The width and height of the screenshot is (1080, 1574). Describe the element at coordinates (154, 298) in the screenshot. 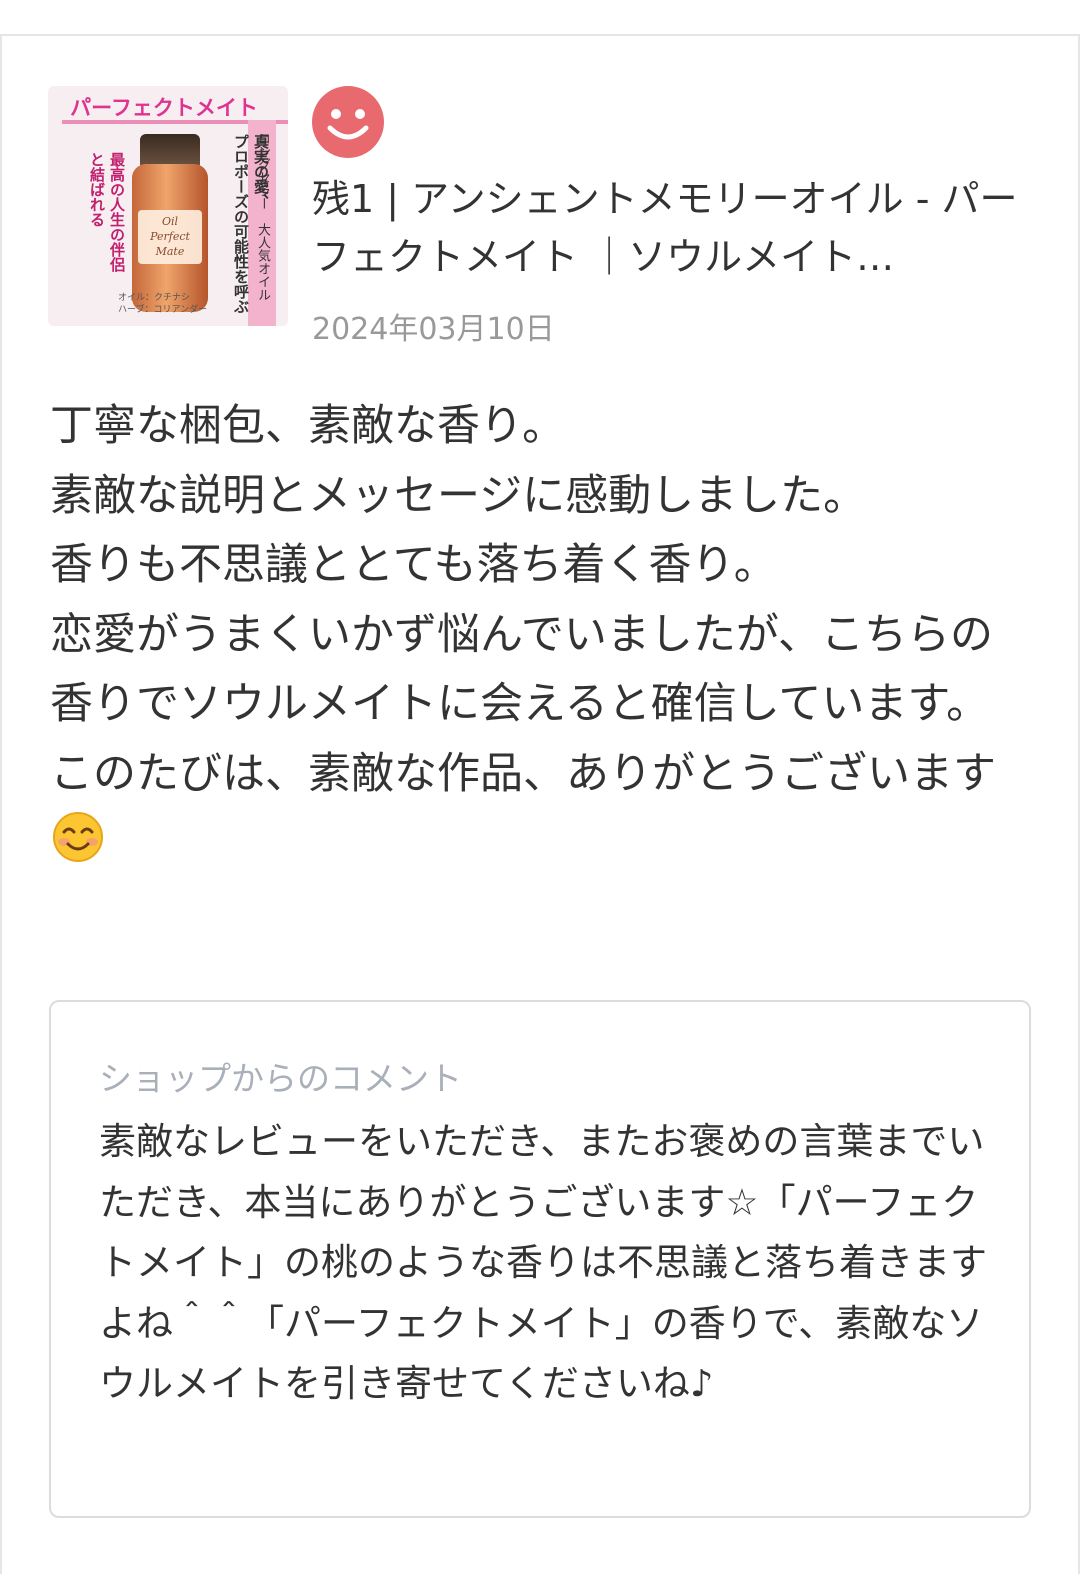

I see `thumbnail-ingredient-oil: オイル：クチナシ` at that location.